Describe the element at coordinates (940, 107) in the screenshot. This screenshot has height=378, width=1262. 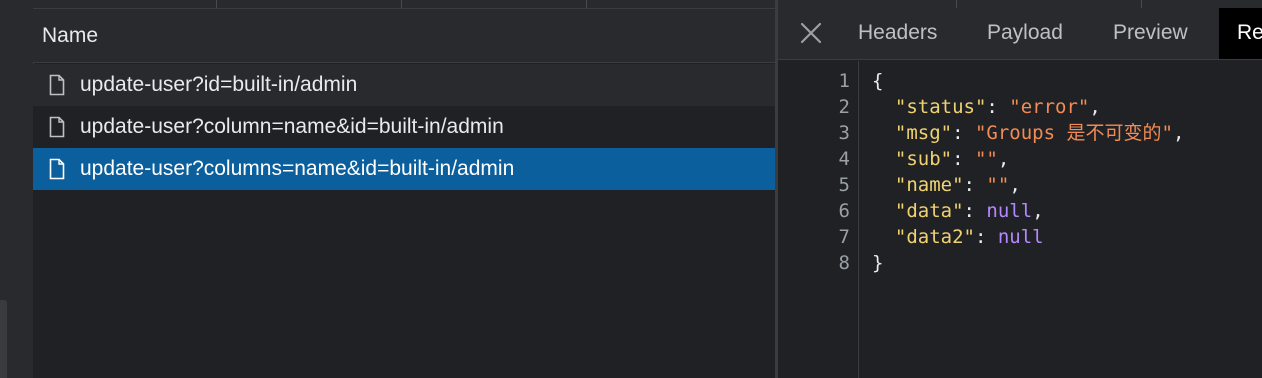
I see `json-key: "status"` at that location.